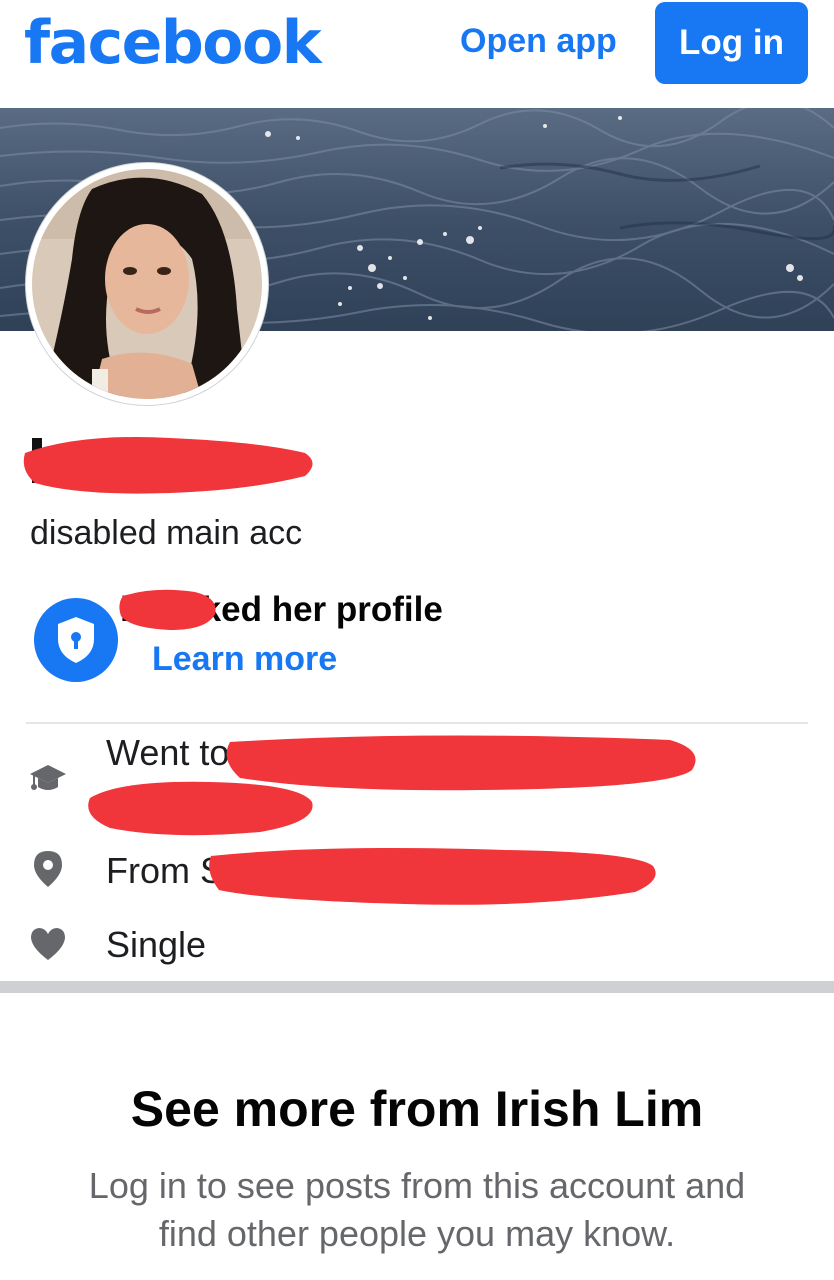 The image size is (834, 1280). I want to click on graduation-cap-icon, so click(48, 778).